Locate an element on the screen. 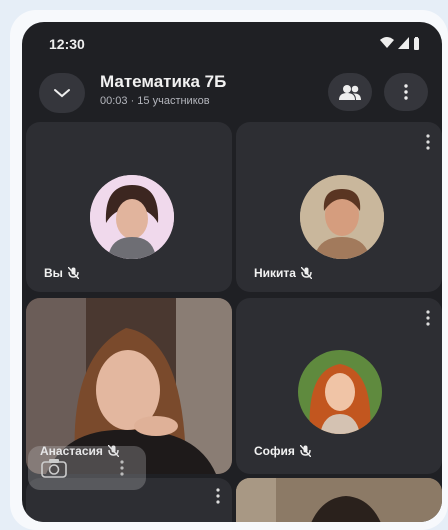  participant-name: София is located at coordinates (274, 451).